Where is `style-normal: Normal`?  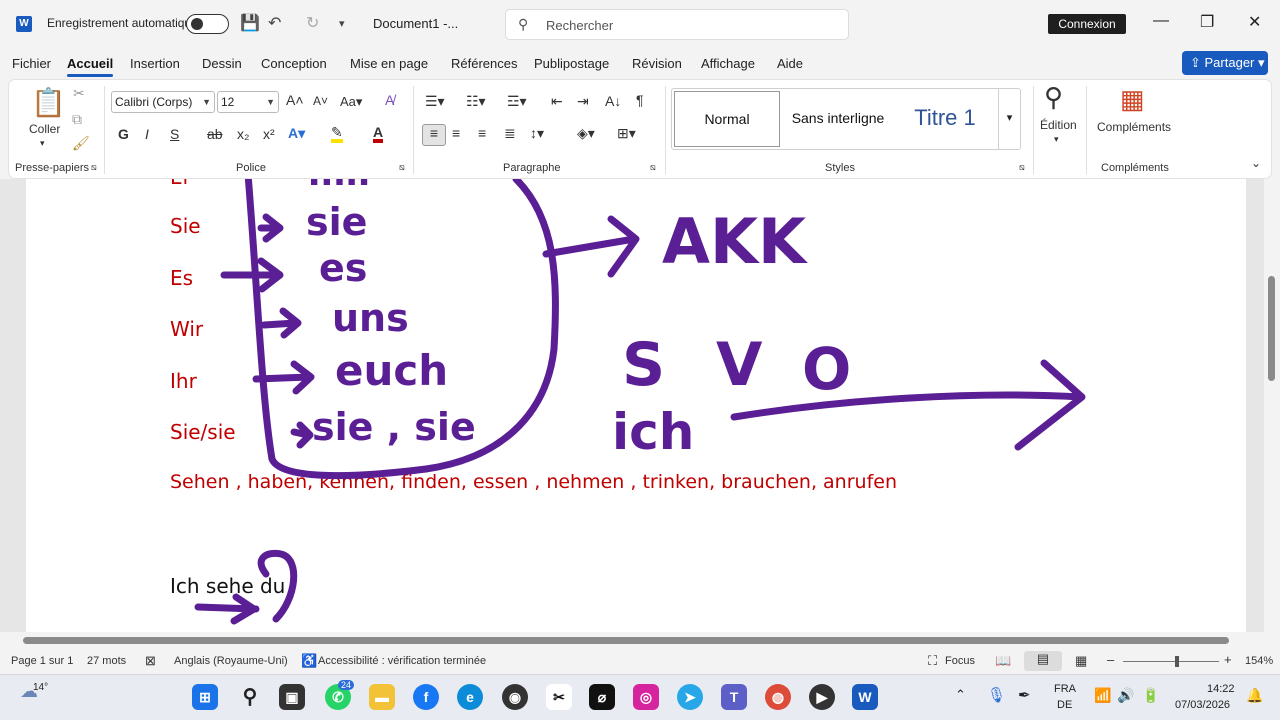
style-normal: Normal is located at coordinates (727, 119).